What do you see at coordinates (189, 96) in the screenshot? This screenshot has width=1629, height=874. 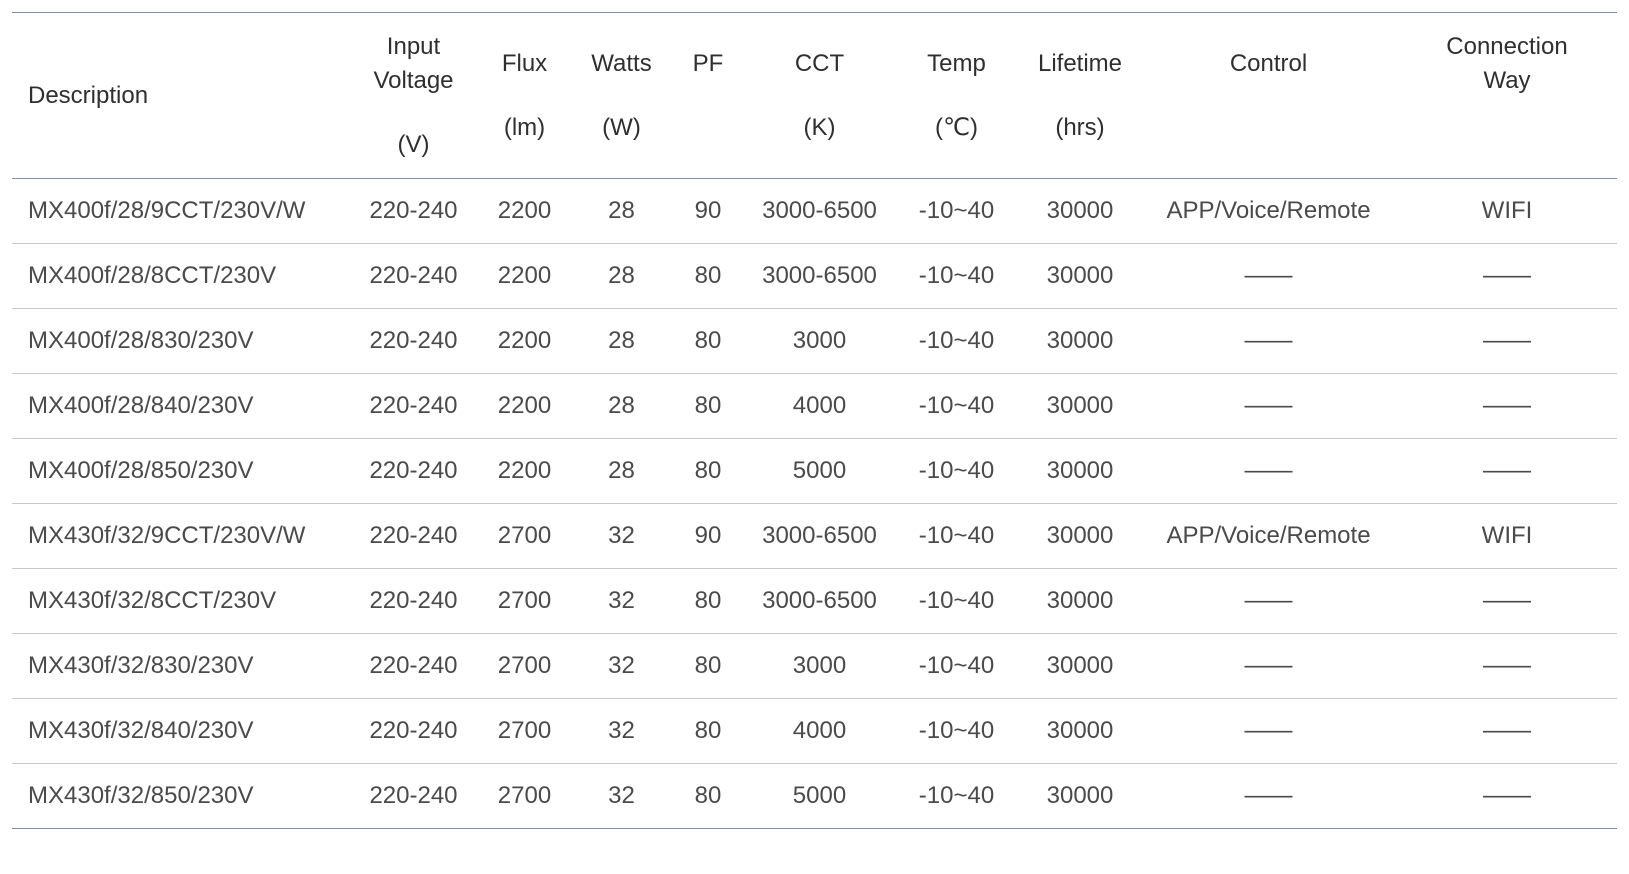 I see `column-header-title: Description` at bounding box center [189, 96].